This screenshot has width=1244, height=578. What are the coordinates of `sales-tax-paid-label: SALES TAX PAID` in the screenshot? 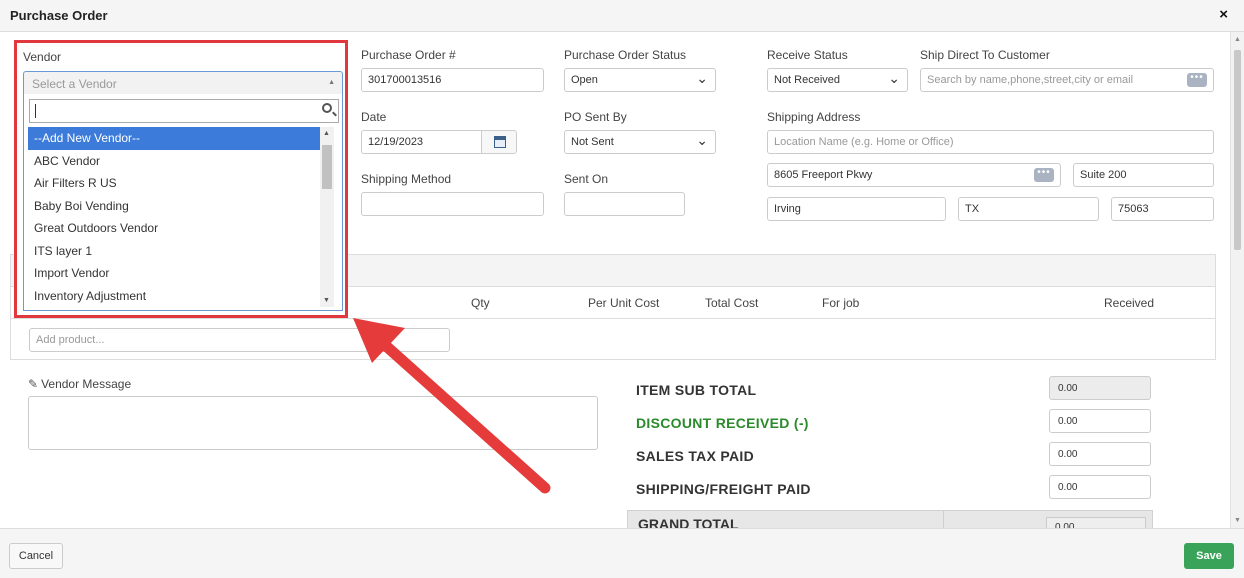 It's located at (695, 456).